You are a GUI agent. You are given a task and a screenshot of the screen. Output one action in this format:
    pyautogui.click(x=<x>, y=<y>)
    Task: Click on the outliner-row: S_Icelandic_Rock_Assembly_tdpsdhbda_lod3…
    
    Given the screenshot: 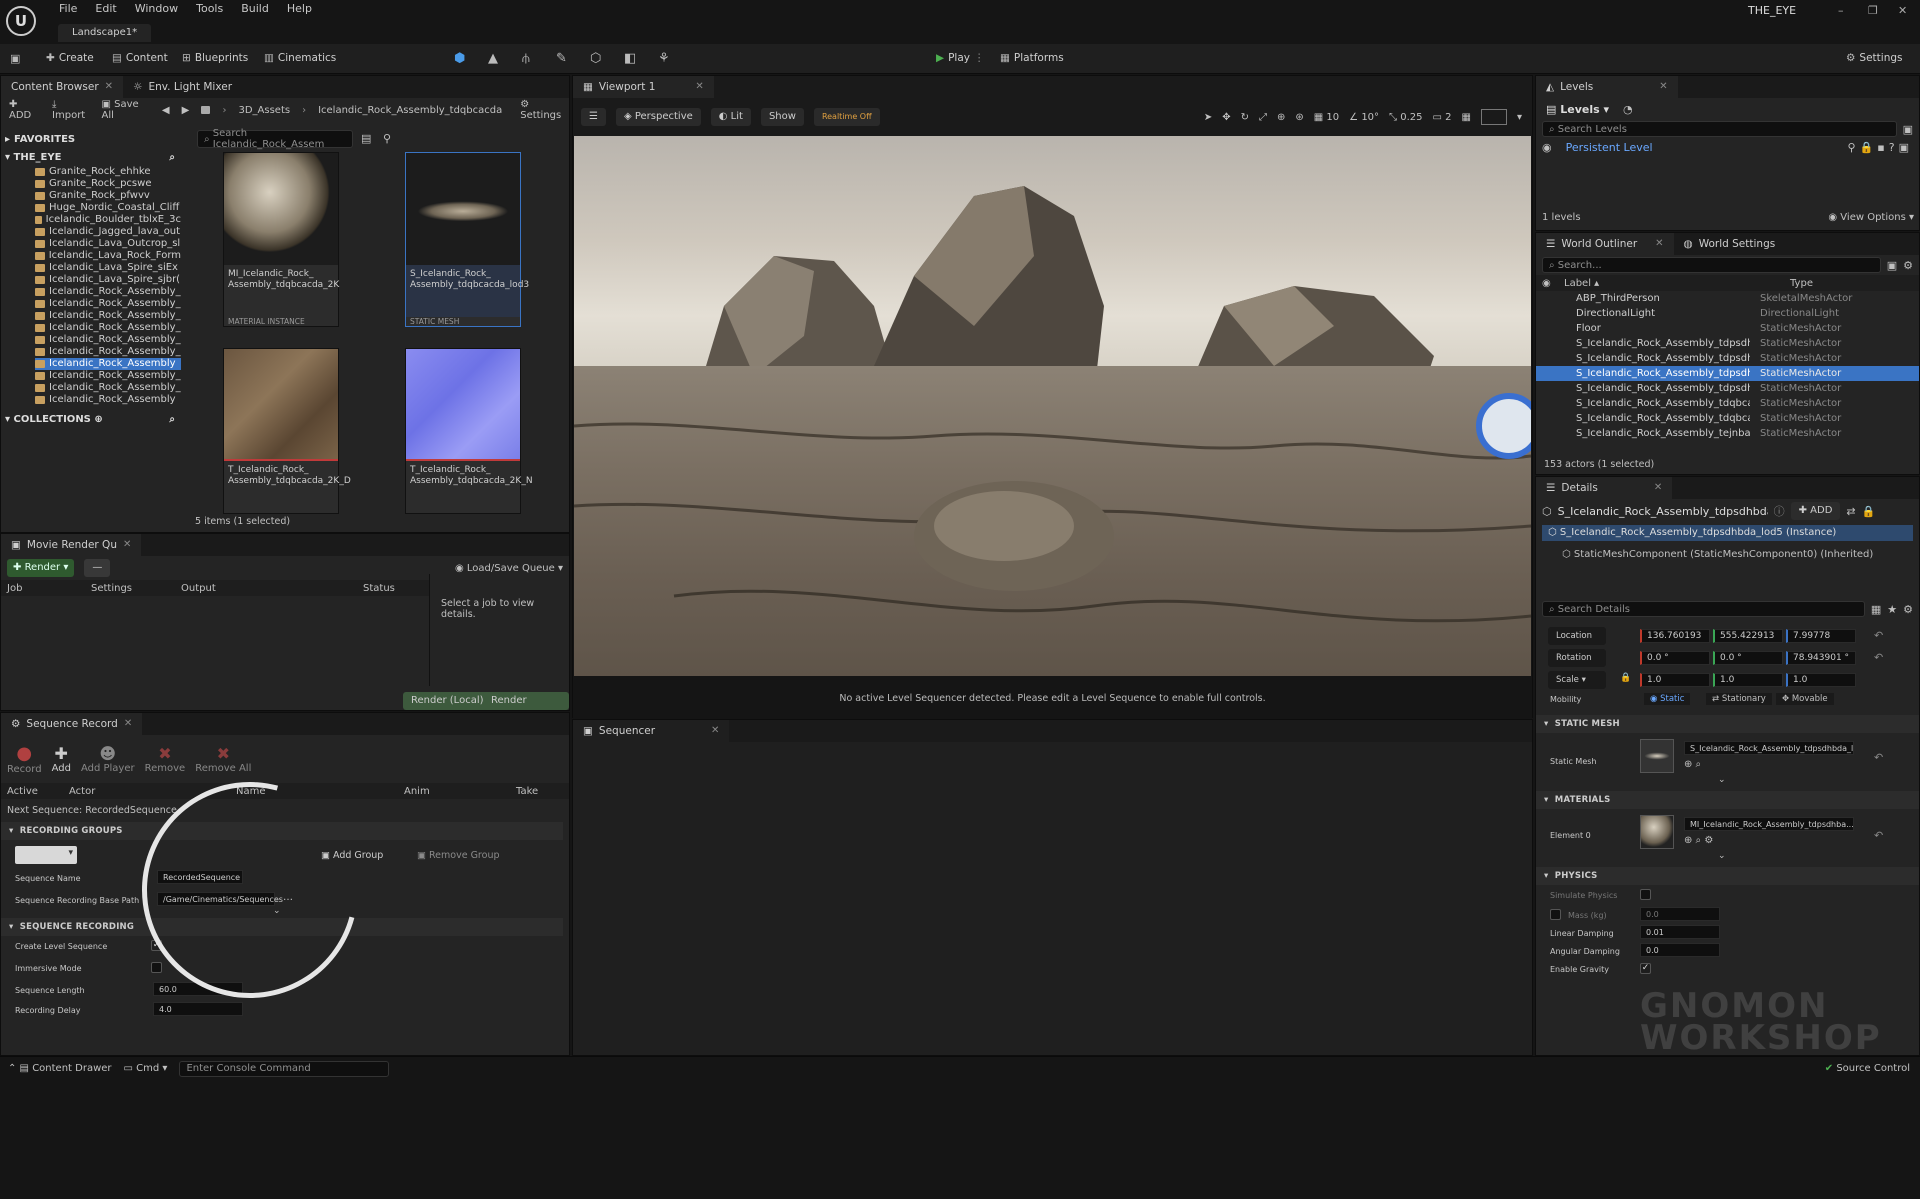 What is the action you would take?
    pyautogui.click(x=1727, y=343)
    